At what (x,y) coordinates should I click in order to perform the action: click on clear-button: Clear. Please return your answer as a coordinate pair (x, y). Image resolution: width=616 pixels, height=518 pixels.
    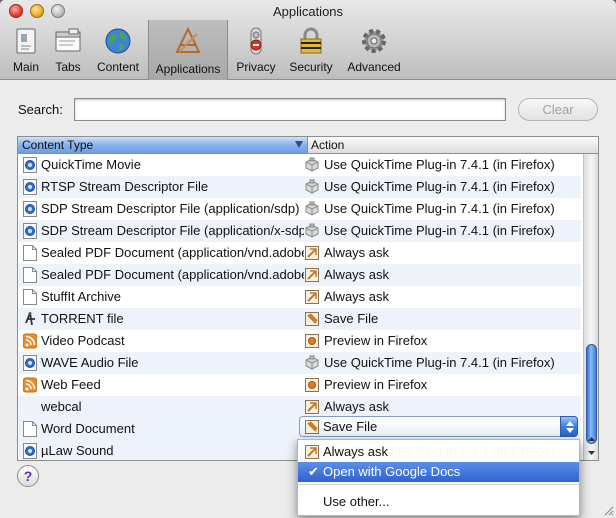
    Looking at the image, I should click on (558, 109).